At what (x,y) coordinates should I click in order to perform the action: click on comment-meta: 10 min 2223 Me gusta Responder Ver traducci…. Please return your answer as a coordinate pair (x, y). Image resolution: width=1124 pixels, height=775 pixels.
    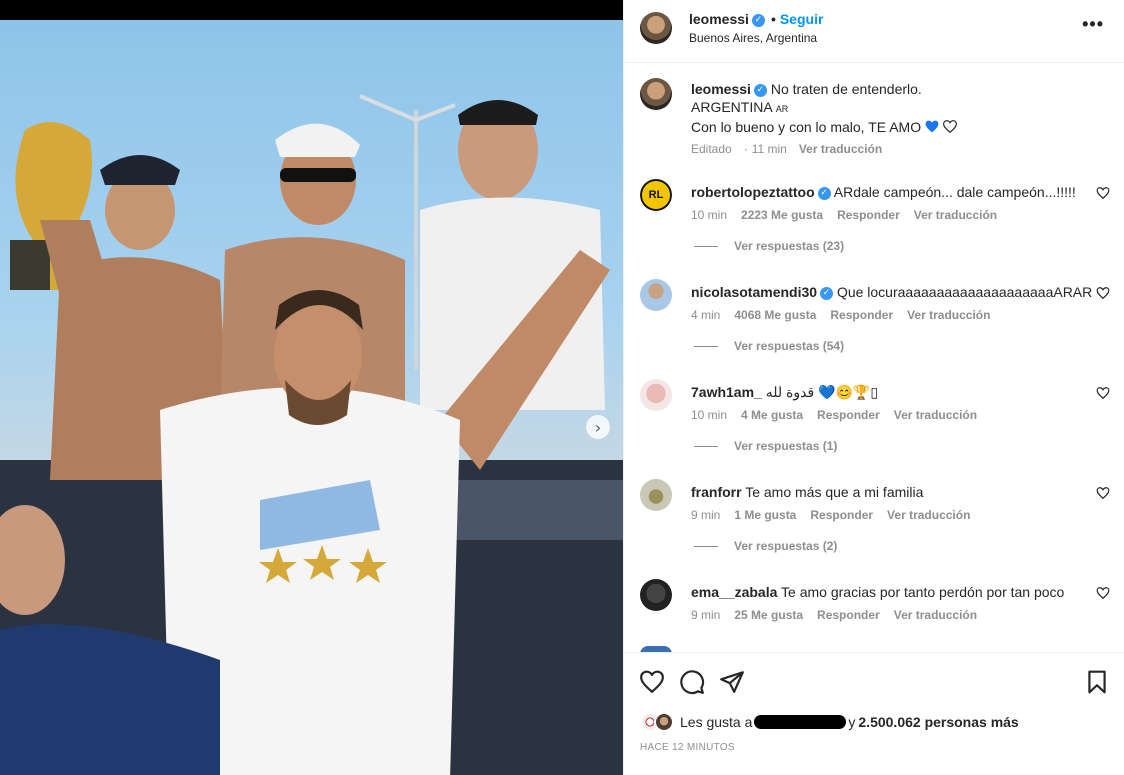
    Looking at the image, I should click on (851, 215).